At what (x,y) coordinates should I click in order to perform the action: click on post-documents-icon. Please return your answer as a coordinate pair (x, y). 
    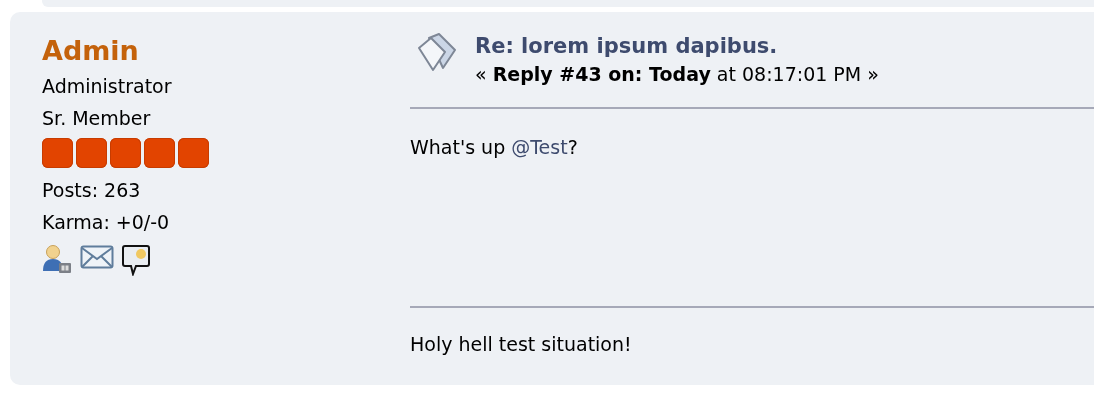
    Looking at the image, I should click on (436, 53).